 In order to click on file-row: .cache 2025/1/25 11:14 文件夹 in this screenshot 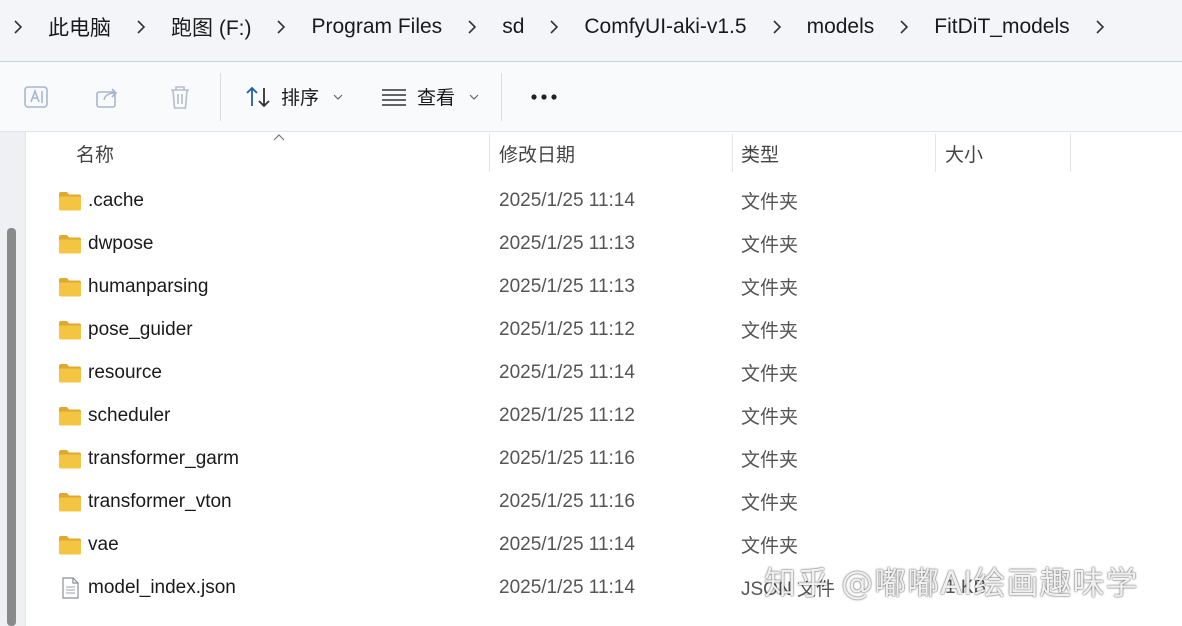, I will do `click(604, 200)`.